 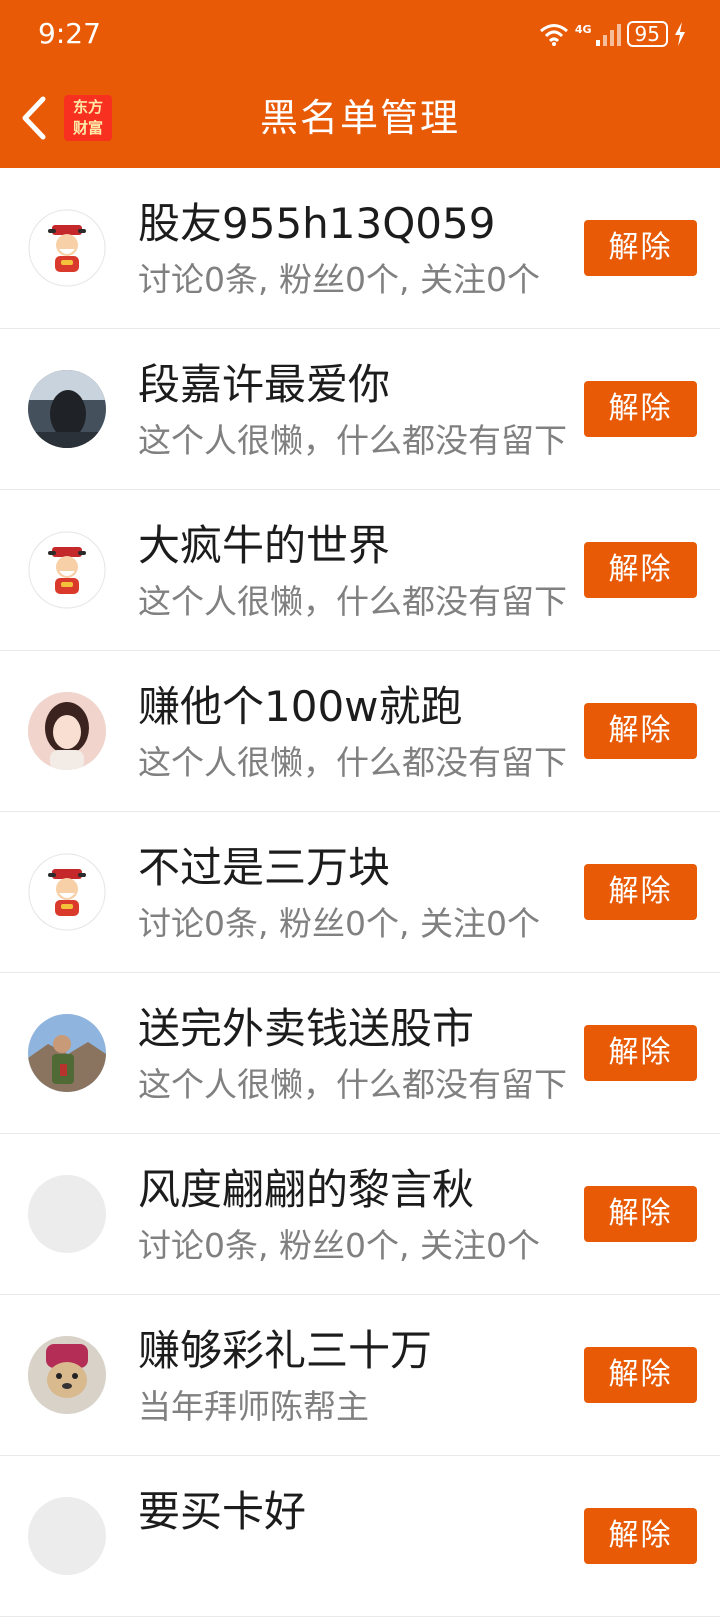 What do you see at coordinates (306, 1028) in the screenshot?
I see `user-name: 送完外卖钱送股市` at bounding box center [306, 1028].